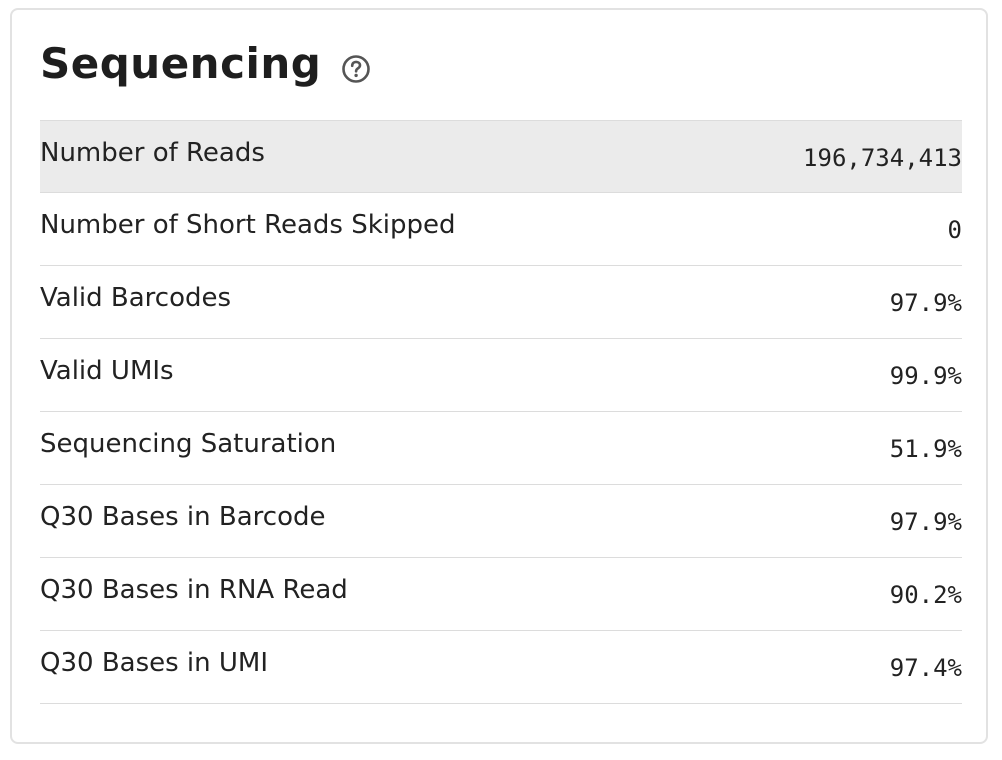 The image size is (1002, 760). Describe the element at coordinates (925, 595) in the screenshot. I see `metric-value: 90.2%` at that location.